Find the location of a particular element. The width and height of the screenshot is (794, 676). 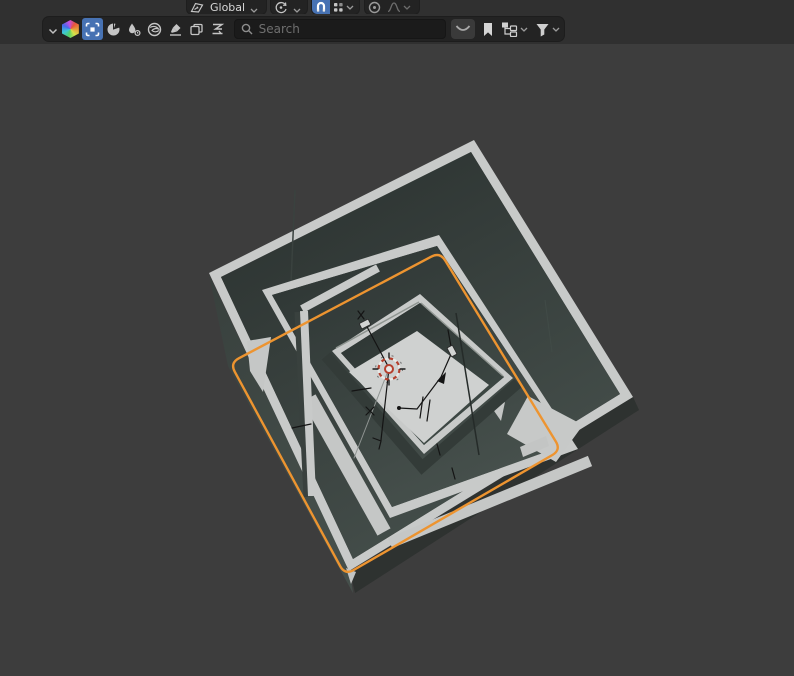

proportional-editing-group is located at coordinates (392, 7).